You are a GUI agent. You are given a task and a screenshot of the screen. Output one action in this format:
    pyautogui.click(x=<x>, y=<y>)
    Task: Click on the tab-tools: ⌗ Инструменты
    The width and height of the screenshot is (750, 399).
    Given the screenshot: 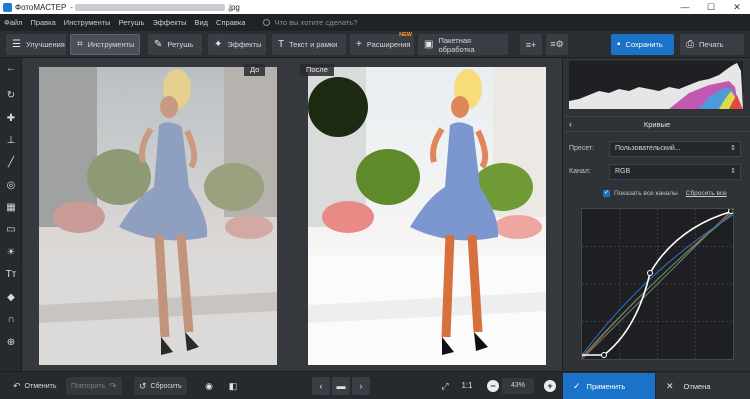 What is the action you would take?
    pyautogui.click(x=105, y=44)
    